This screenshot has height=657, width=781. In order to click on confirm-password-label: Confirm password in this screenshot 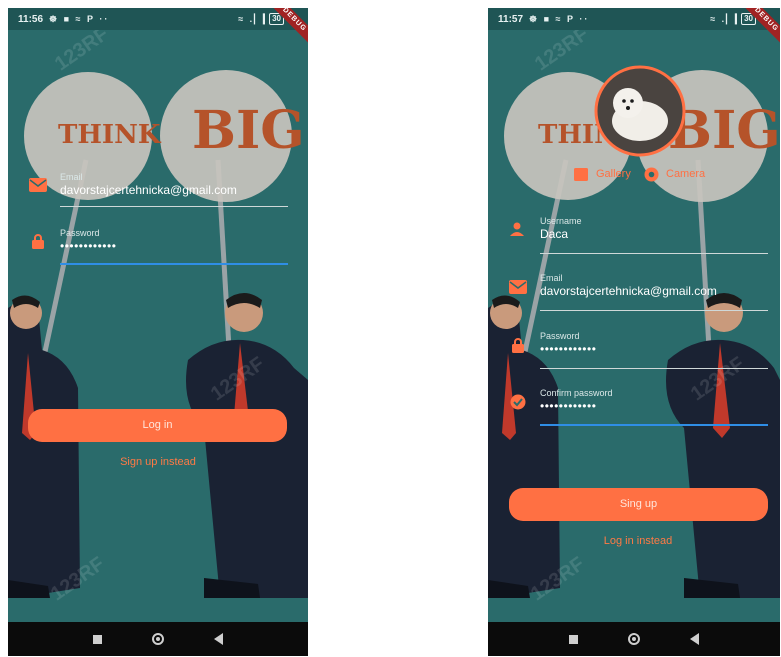, I will do `click(576, 393)`.